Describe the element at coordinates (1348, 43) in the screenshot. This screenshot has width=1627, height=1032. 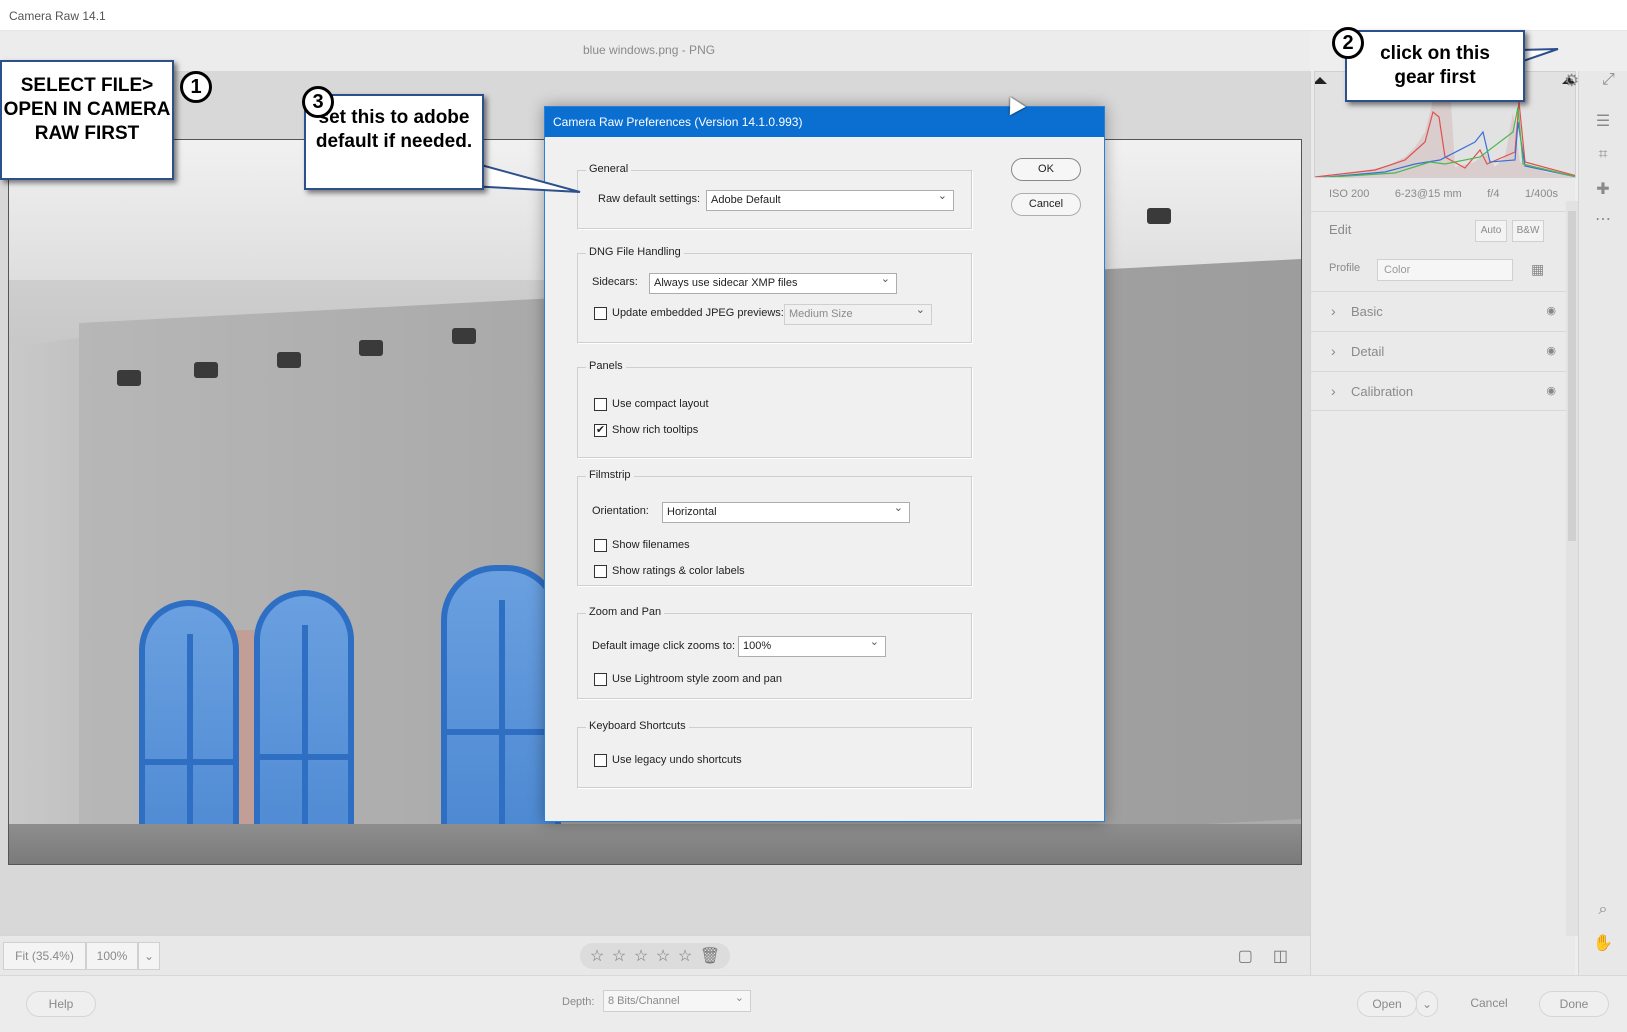
I see `step-2-number: 2` at that location.